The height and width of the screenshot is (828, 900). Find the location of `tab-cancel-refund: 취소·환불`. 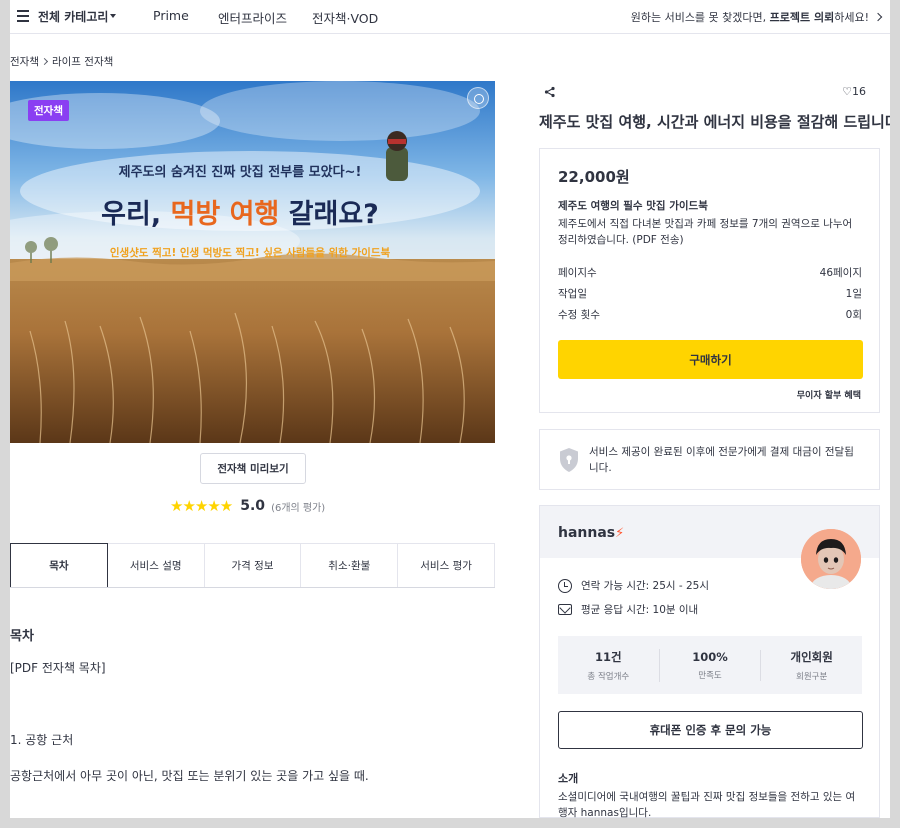

tab-cancel-refund: 취소·환불 is located at coordinates (350, 565).